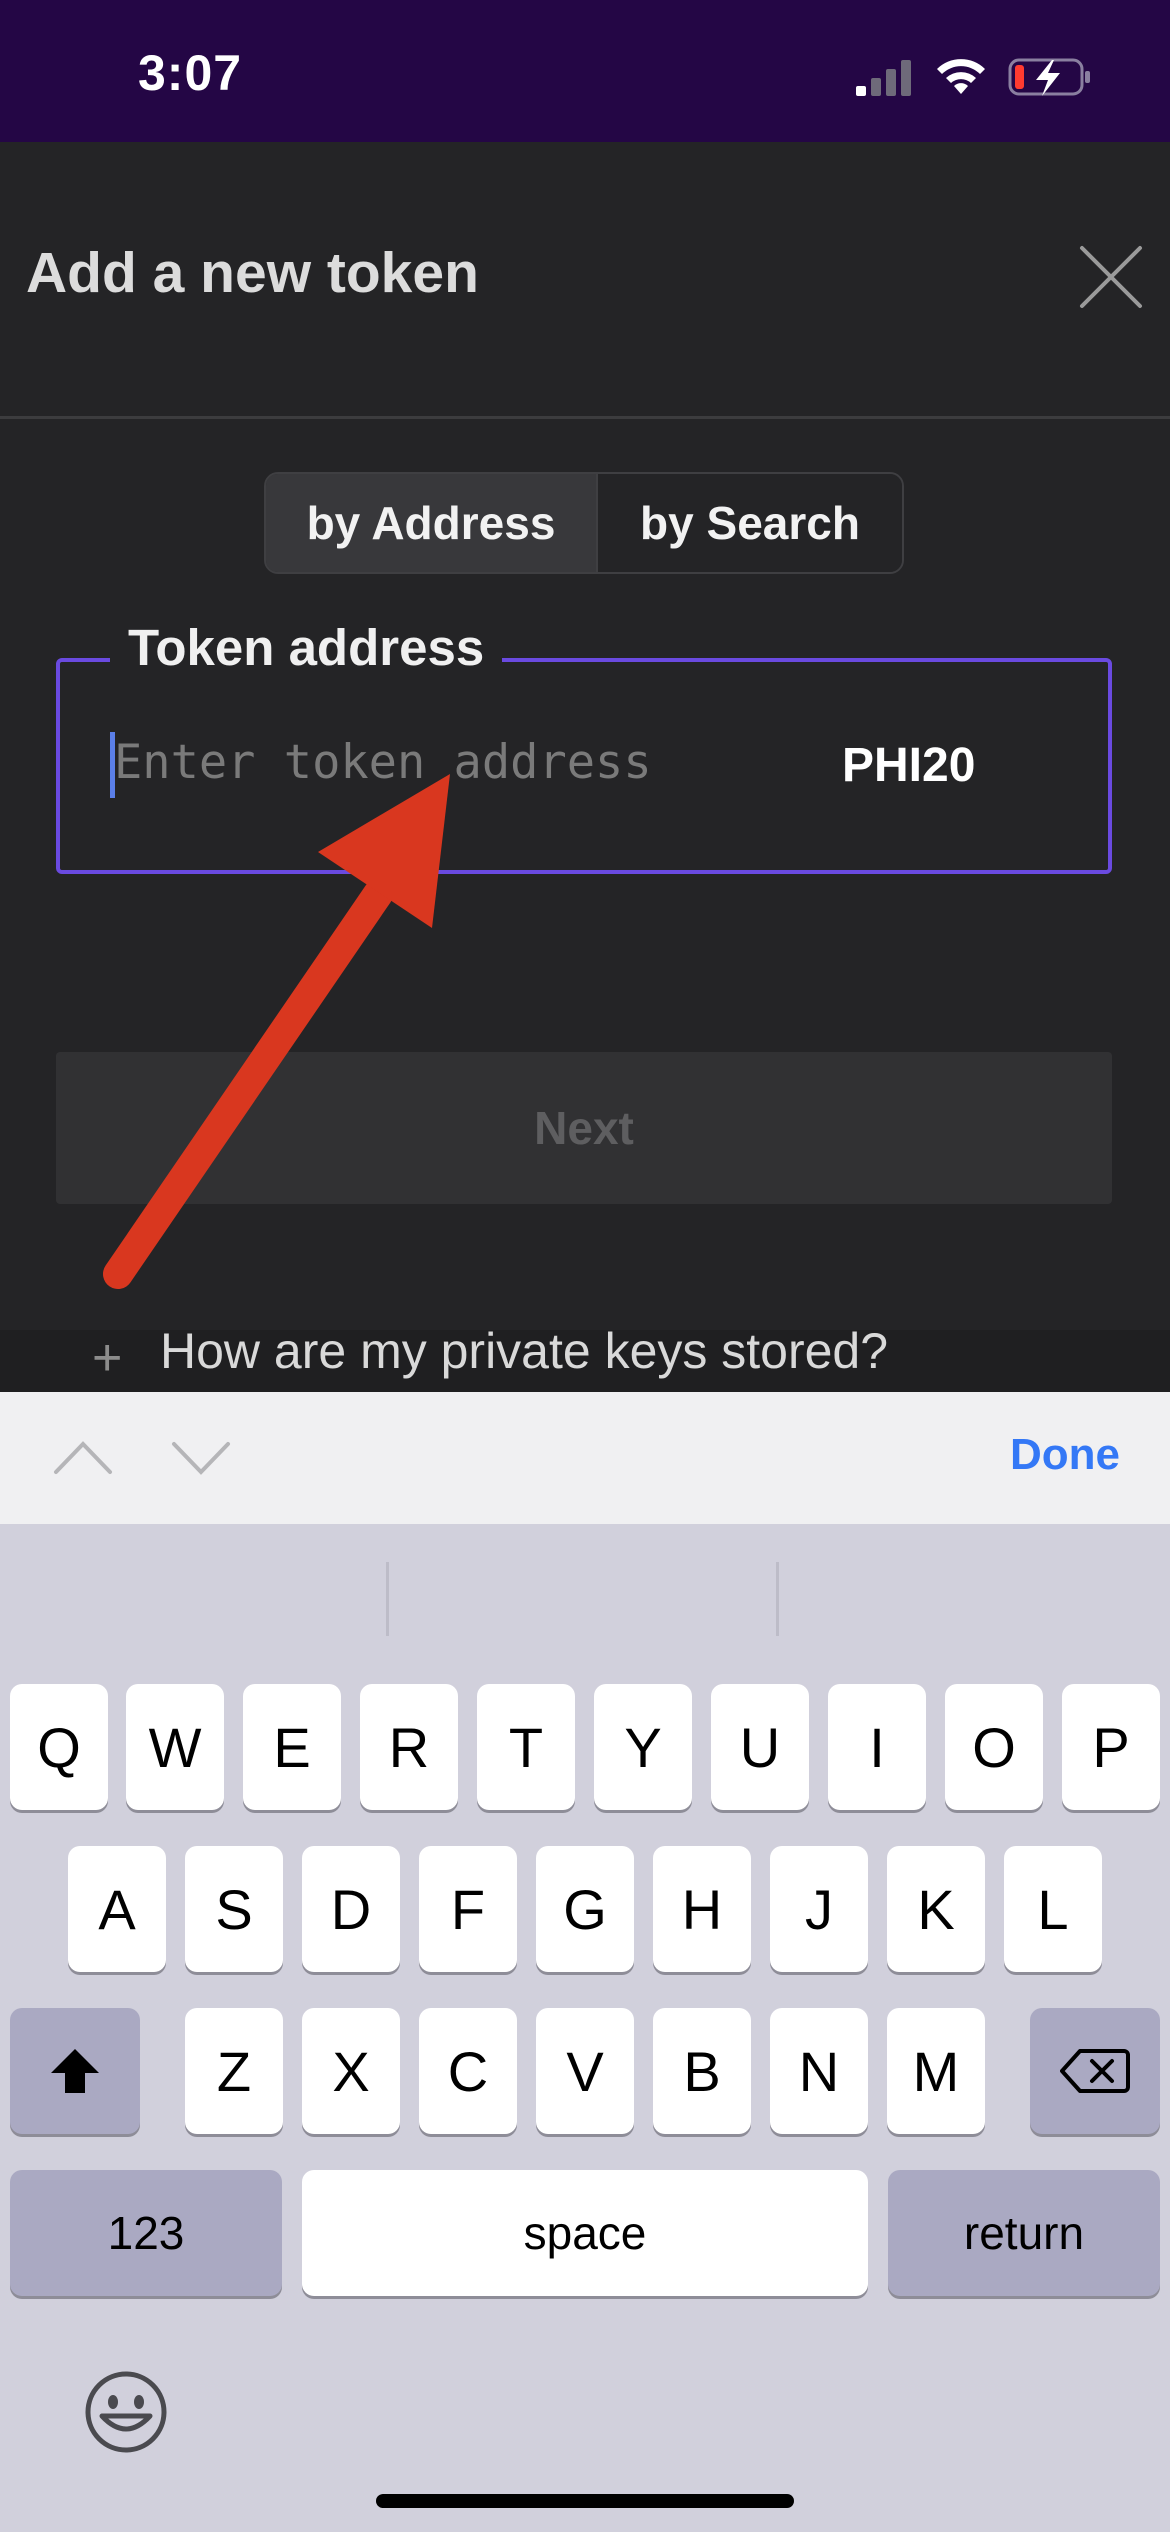 This screenshot has width=1170, height=2532. Describe the element at coordinates (190, 73) in the screenshot. I see `status-time: 3:07` at that location.